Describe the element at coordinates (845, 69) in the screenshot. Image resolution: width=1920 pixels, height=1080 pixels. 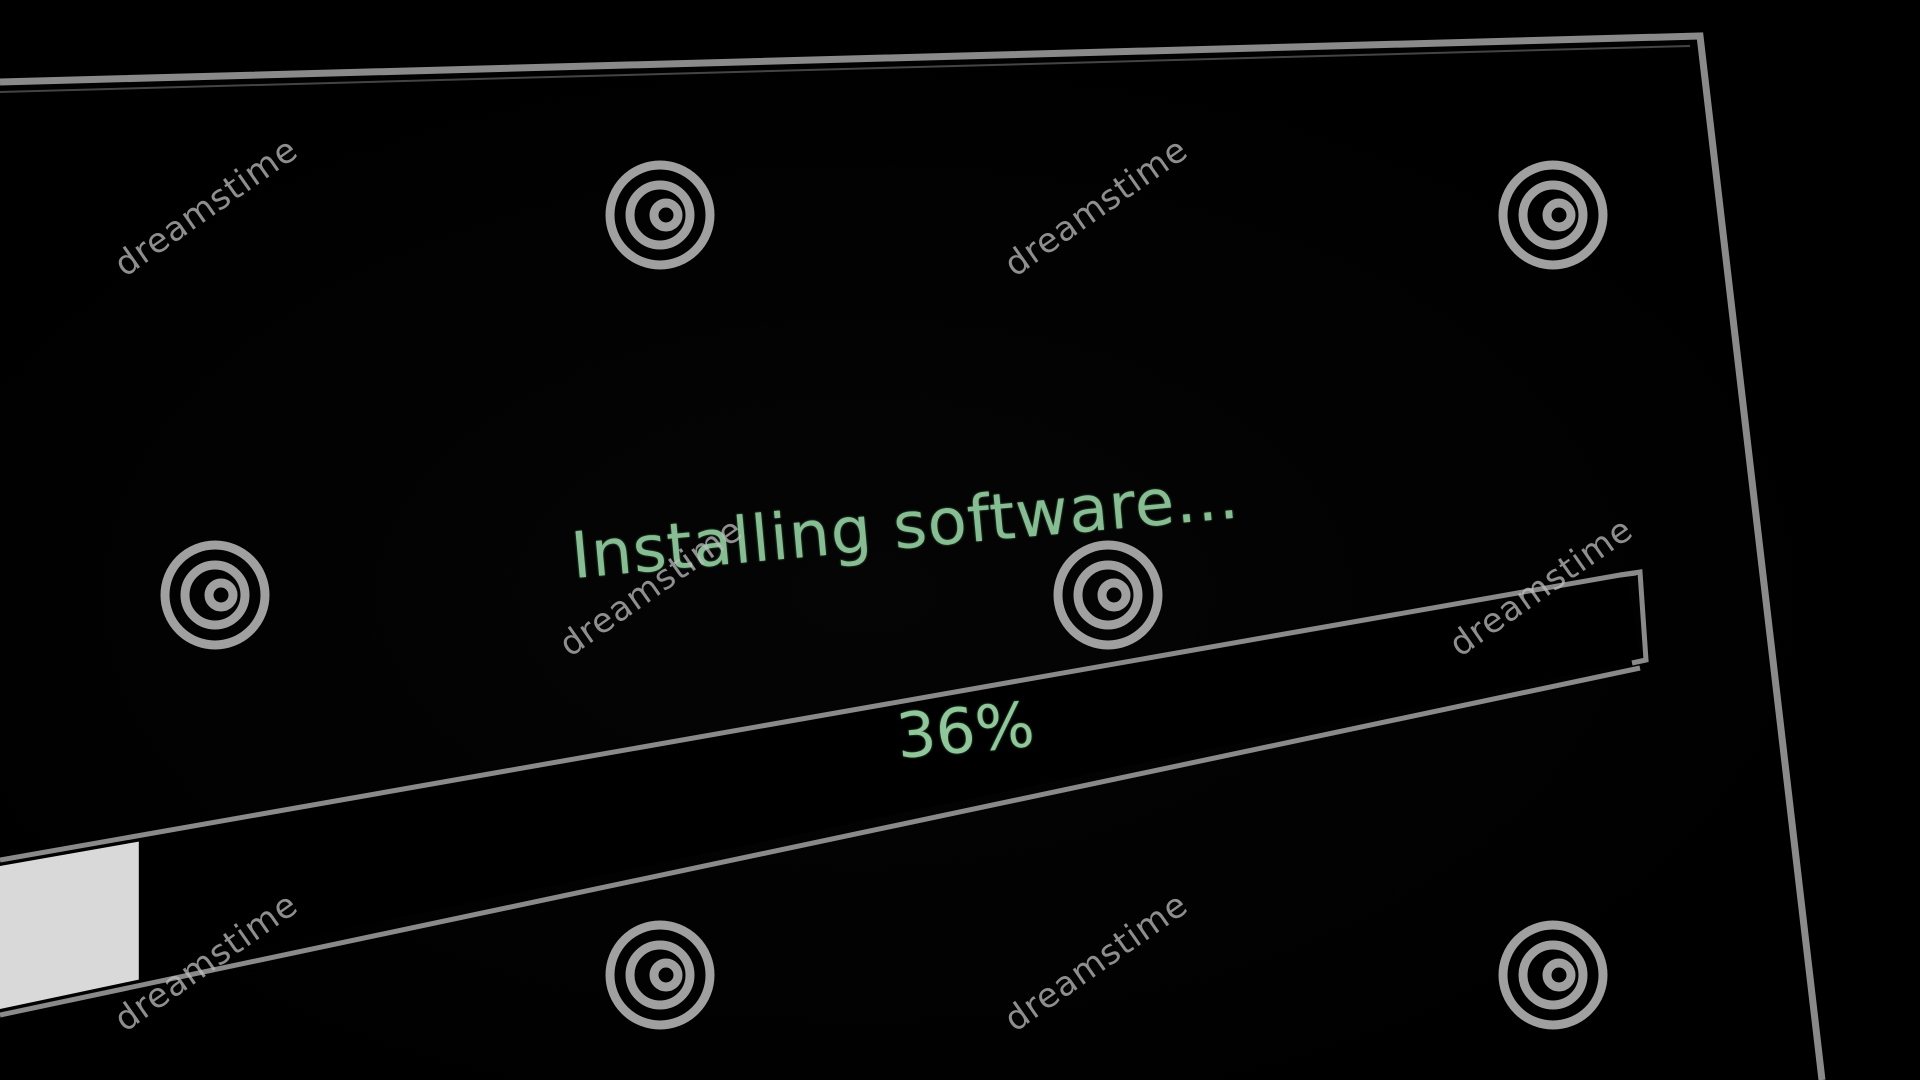
I see `window-border-inner` at that location.